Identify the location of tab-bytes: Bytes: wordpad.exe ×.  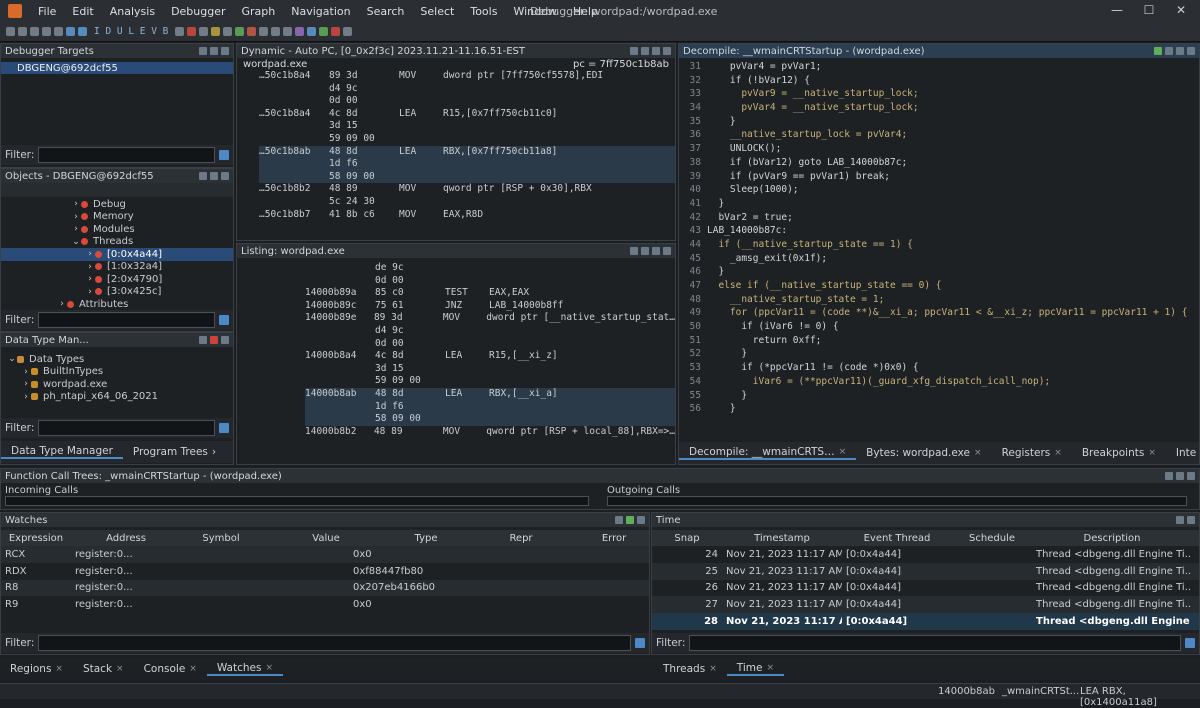
(923, 453).